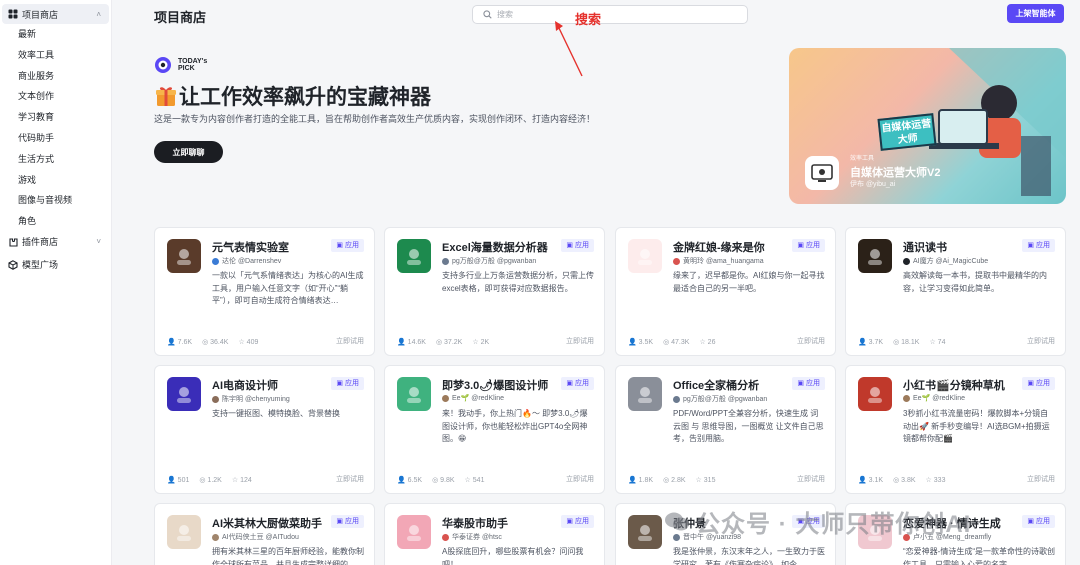 The height and width of the screenshot is (565, 1080). Describe the element at coordinates (709, 480) in the screenshot. I see `stat-value: 315` at that location.